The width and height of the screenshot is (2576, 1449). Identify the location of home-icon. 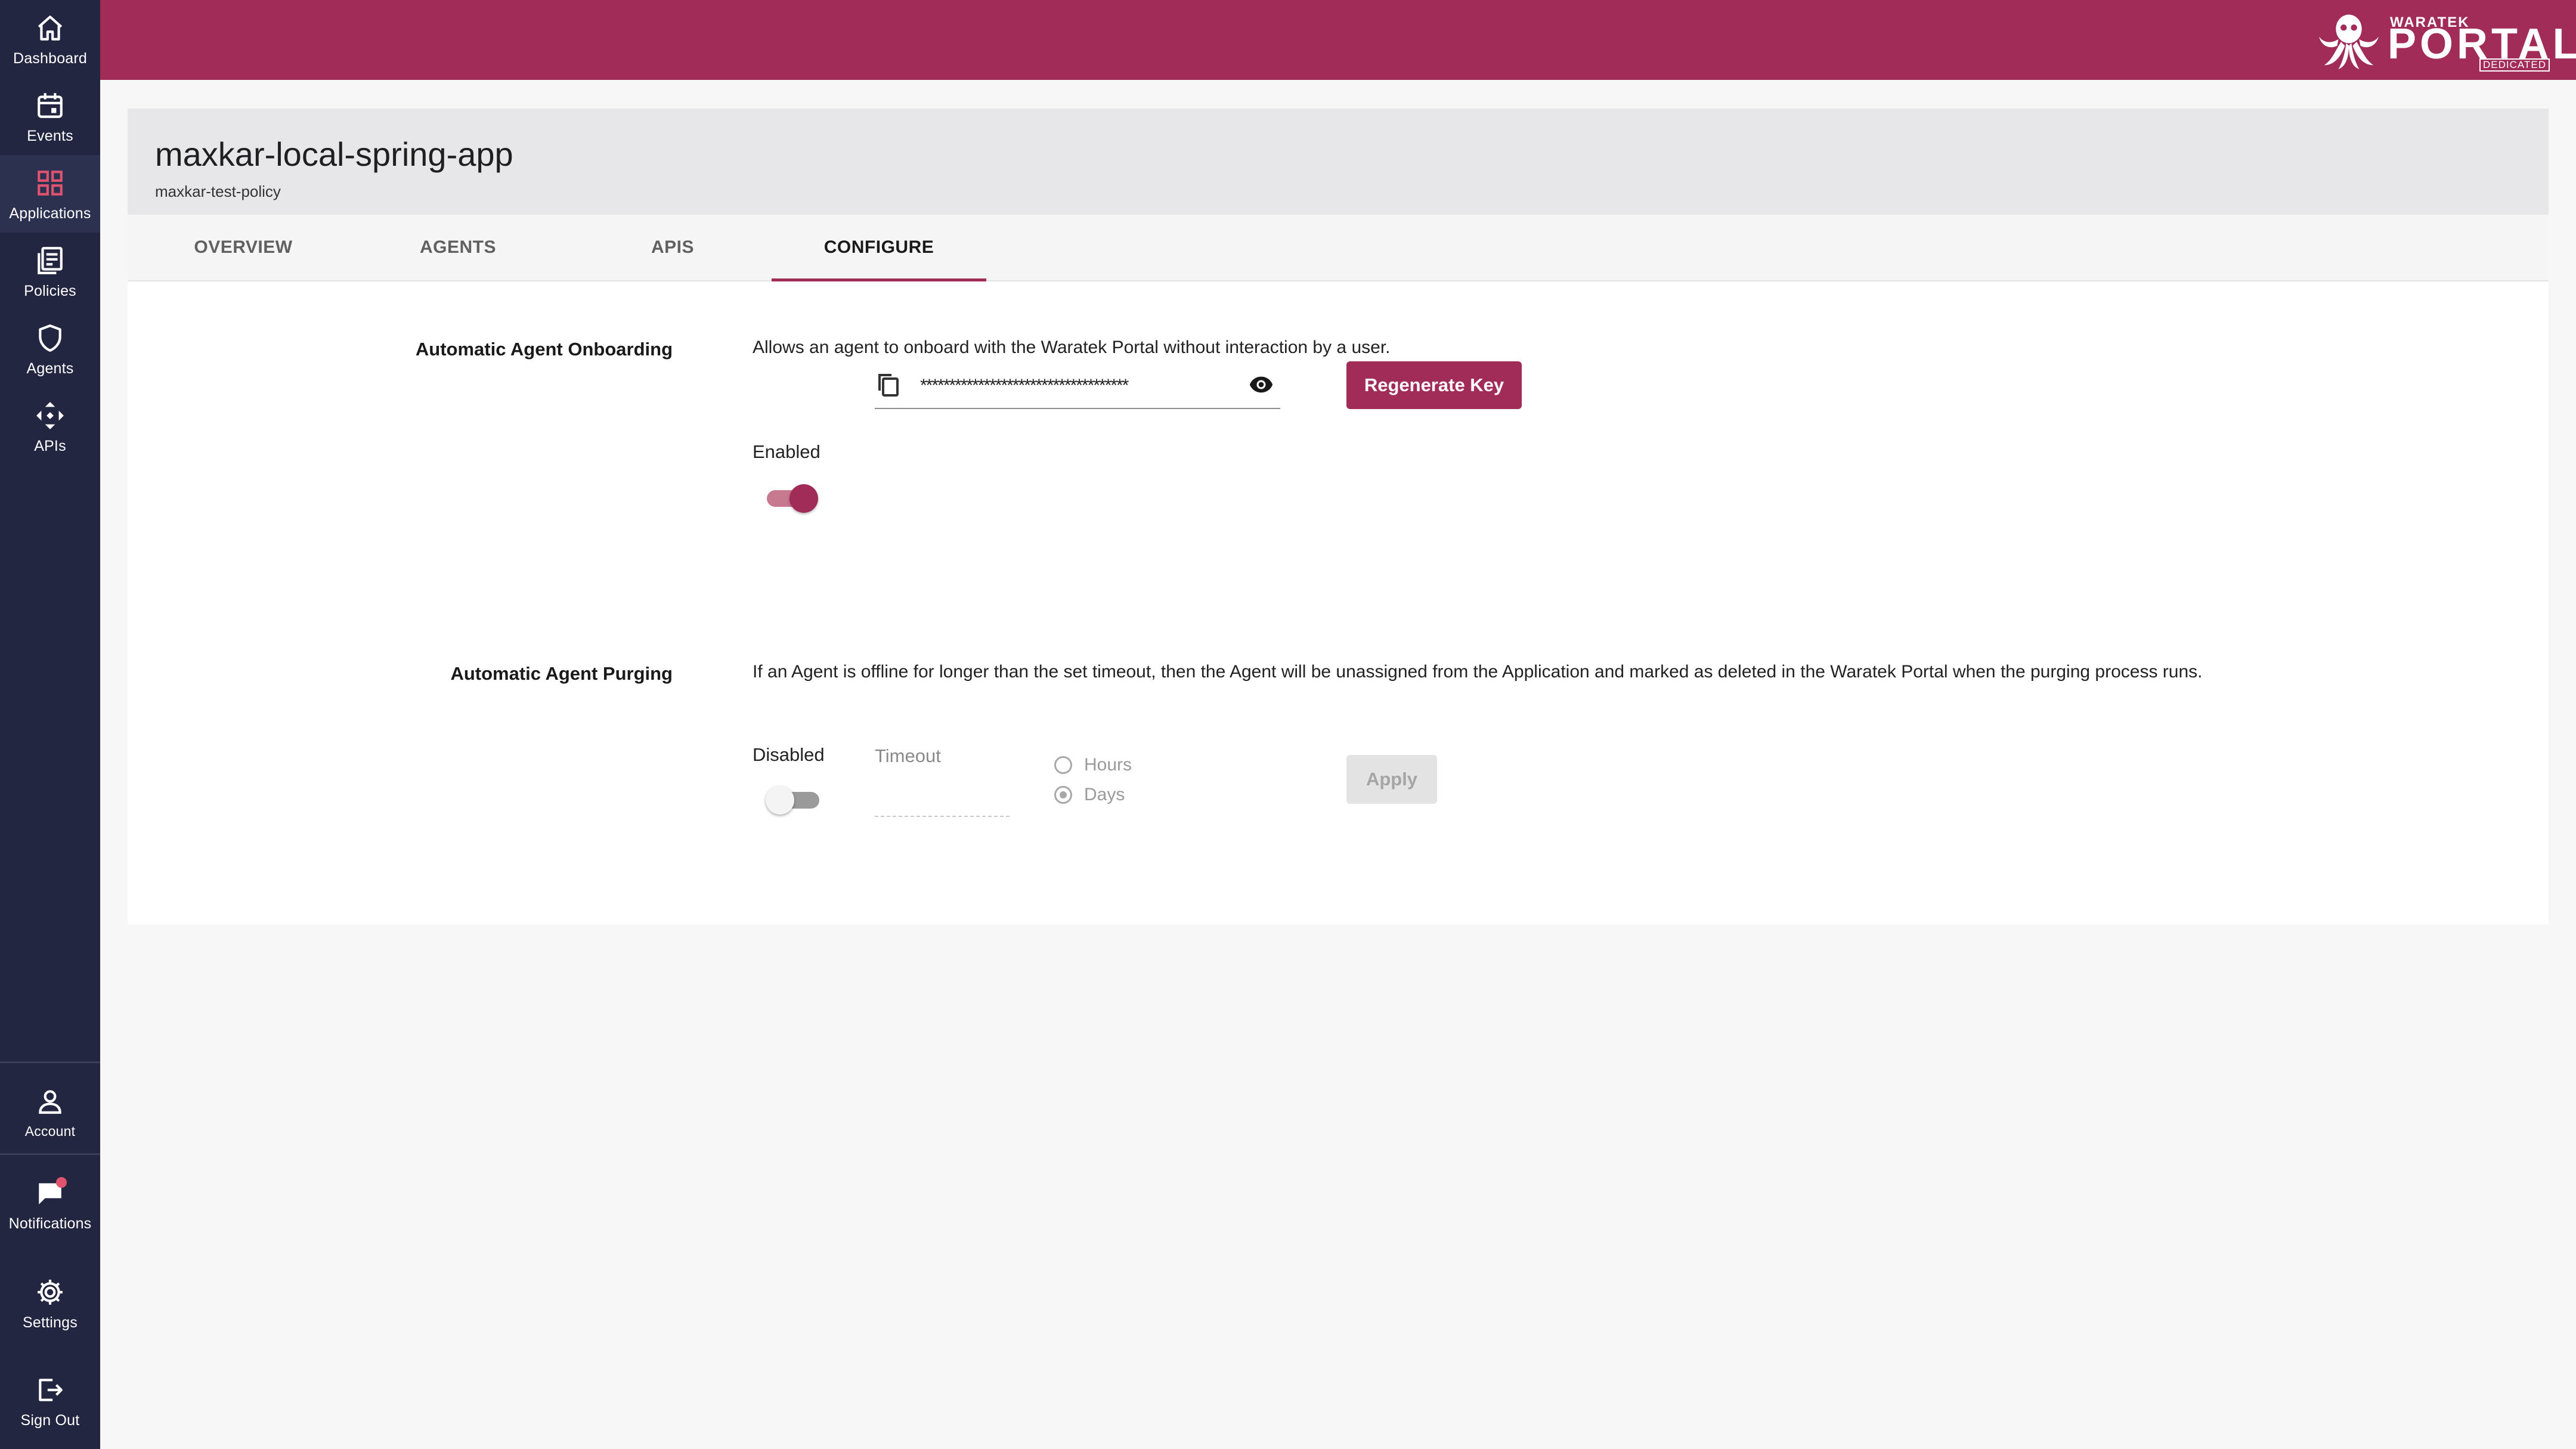
(50, 29).